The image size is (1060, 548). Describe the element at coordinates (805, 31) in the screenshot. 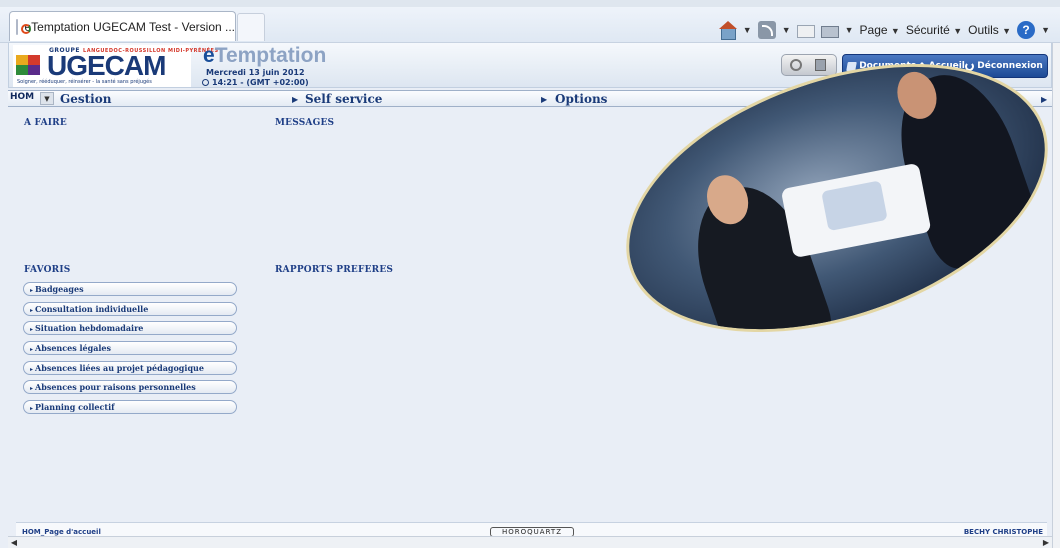

I see `mail-icon` at that location.